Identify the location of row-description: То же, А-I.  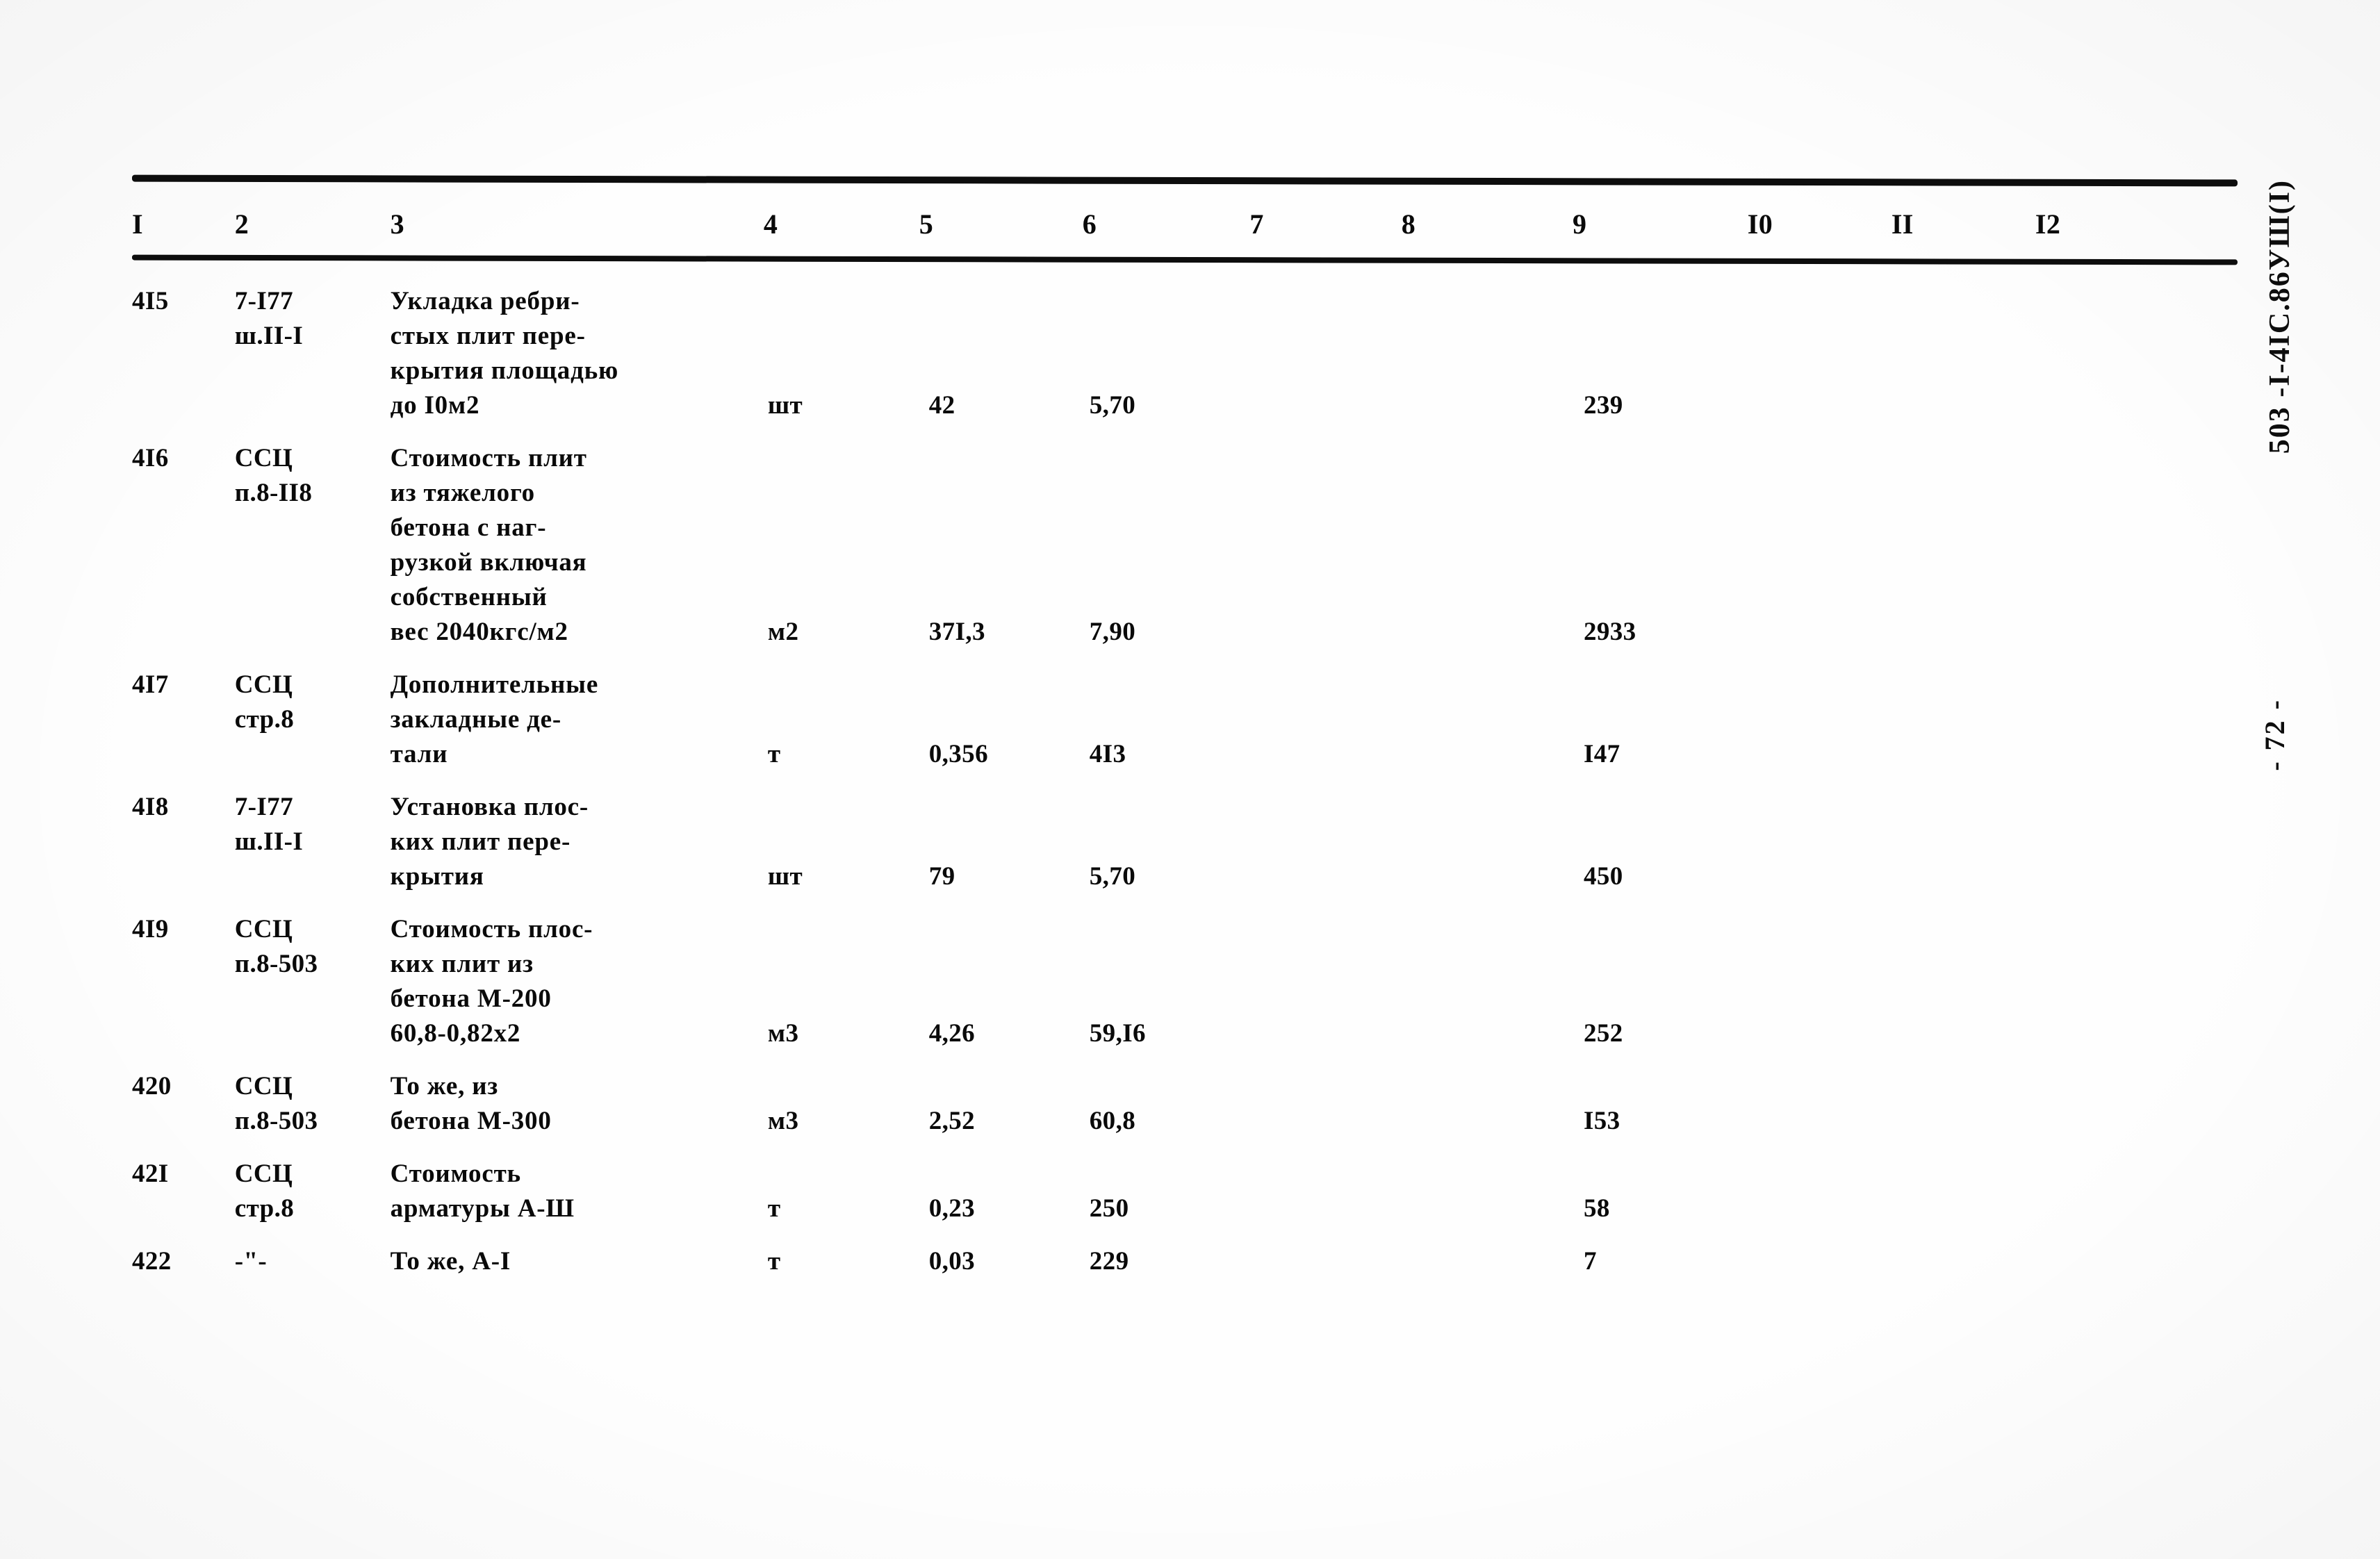
(577, 1252).